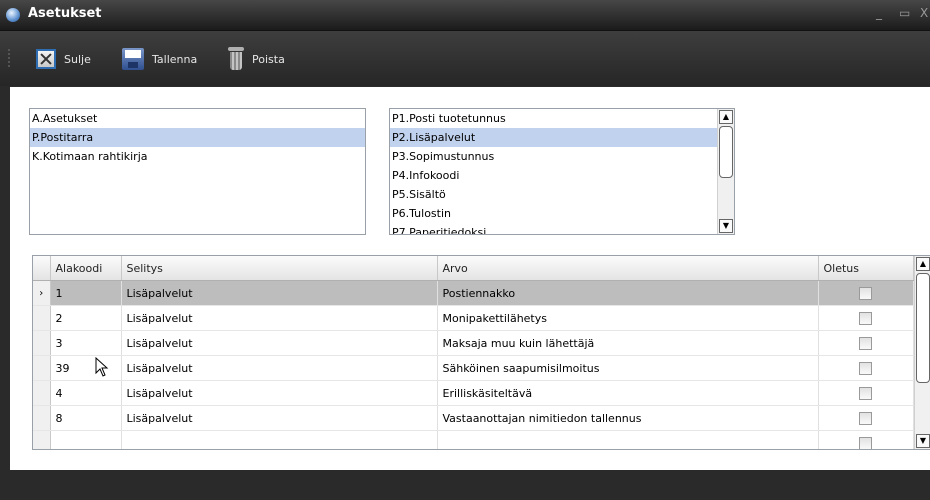  I want to click on column-header-alakoodi: Alakoodi, so click(86, 268).